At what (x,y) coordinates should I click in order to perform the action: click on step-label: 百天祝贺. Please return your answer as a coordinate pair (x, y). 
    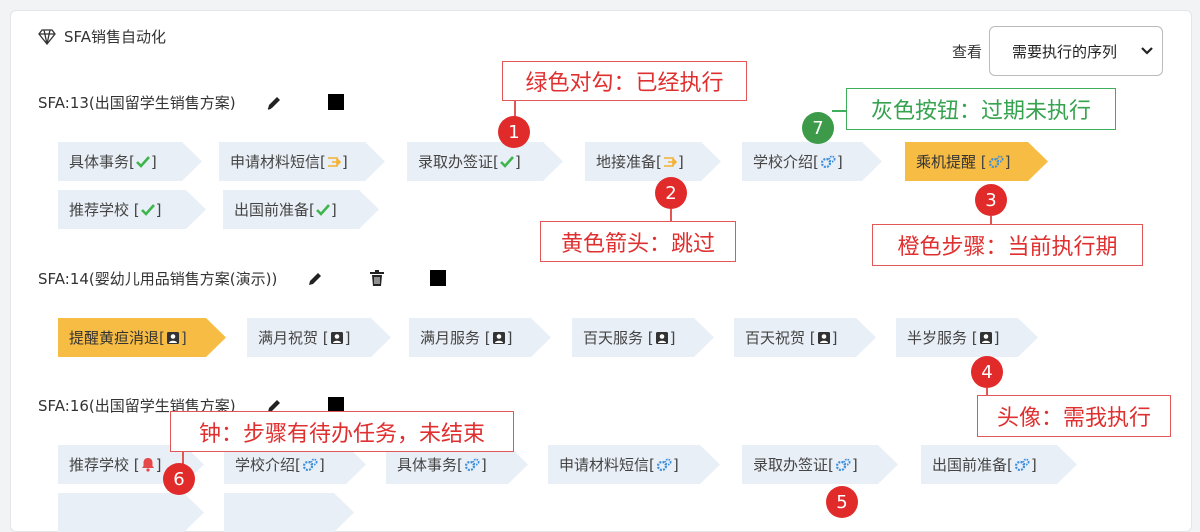
    Looking at the image, I should click on (775, 338).